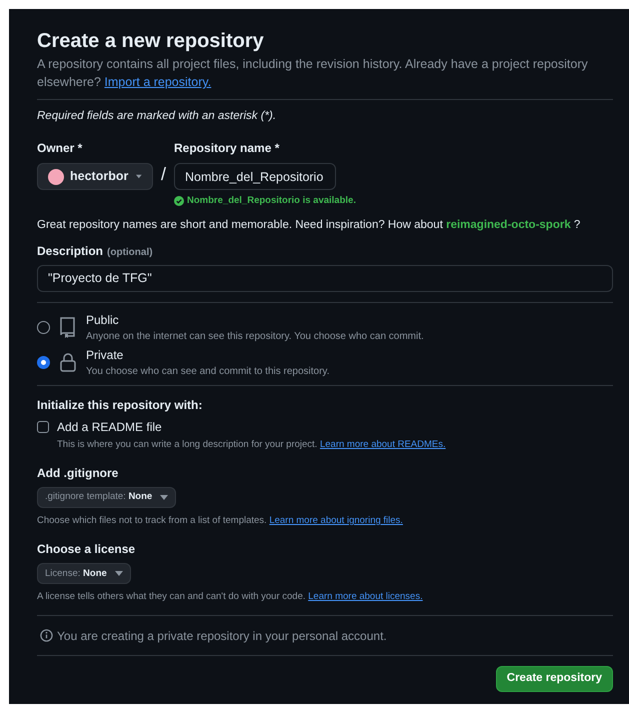 The height and width of the screenshot is (718, 629). I want to click on owner-label: Owner *, so click(60, 149).